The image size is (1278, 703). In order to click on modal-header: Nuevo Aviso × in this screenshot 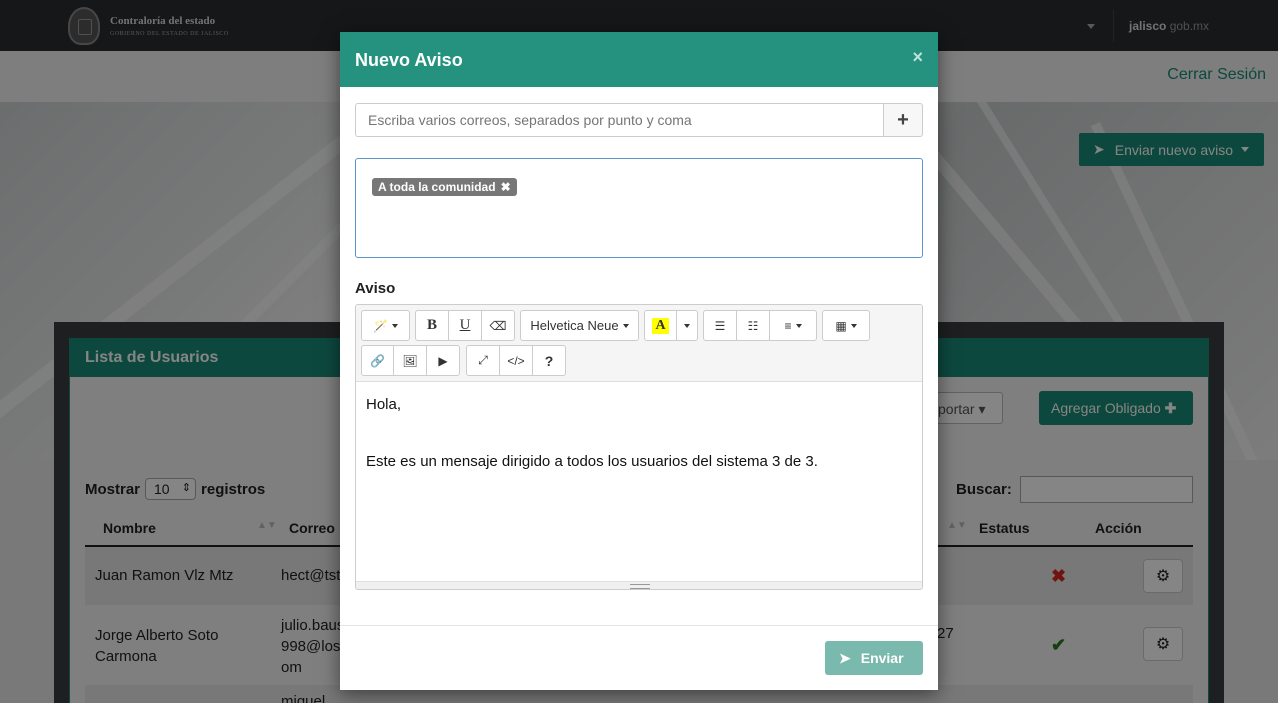, I will do `click(639, 59)`.